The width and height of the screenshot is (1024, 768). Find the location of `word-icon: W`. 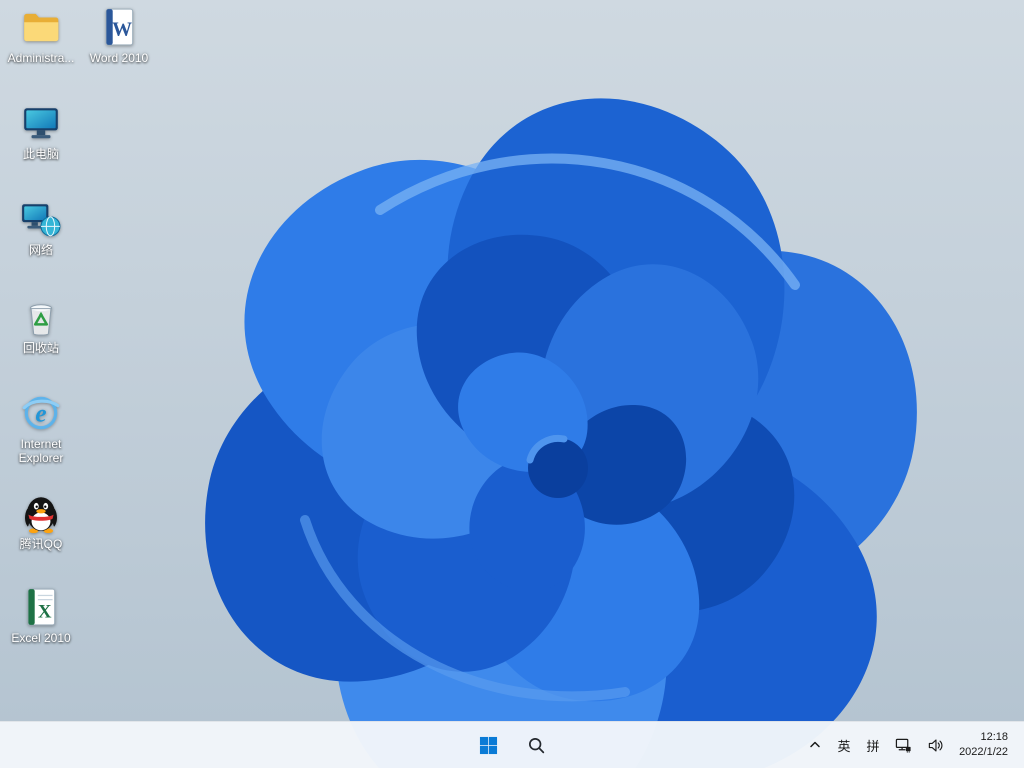

word-icon: W is located at coordinates (119, 27).